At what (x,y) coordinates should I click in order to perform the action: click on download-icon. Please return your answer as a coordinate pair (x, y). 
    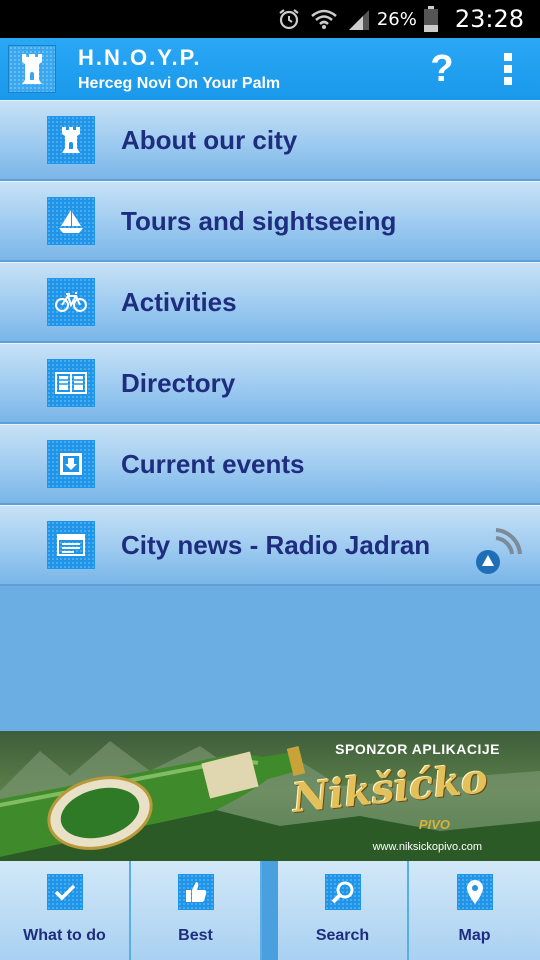
    Looking at the image, I should click on (71, 464).